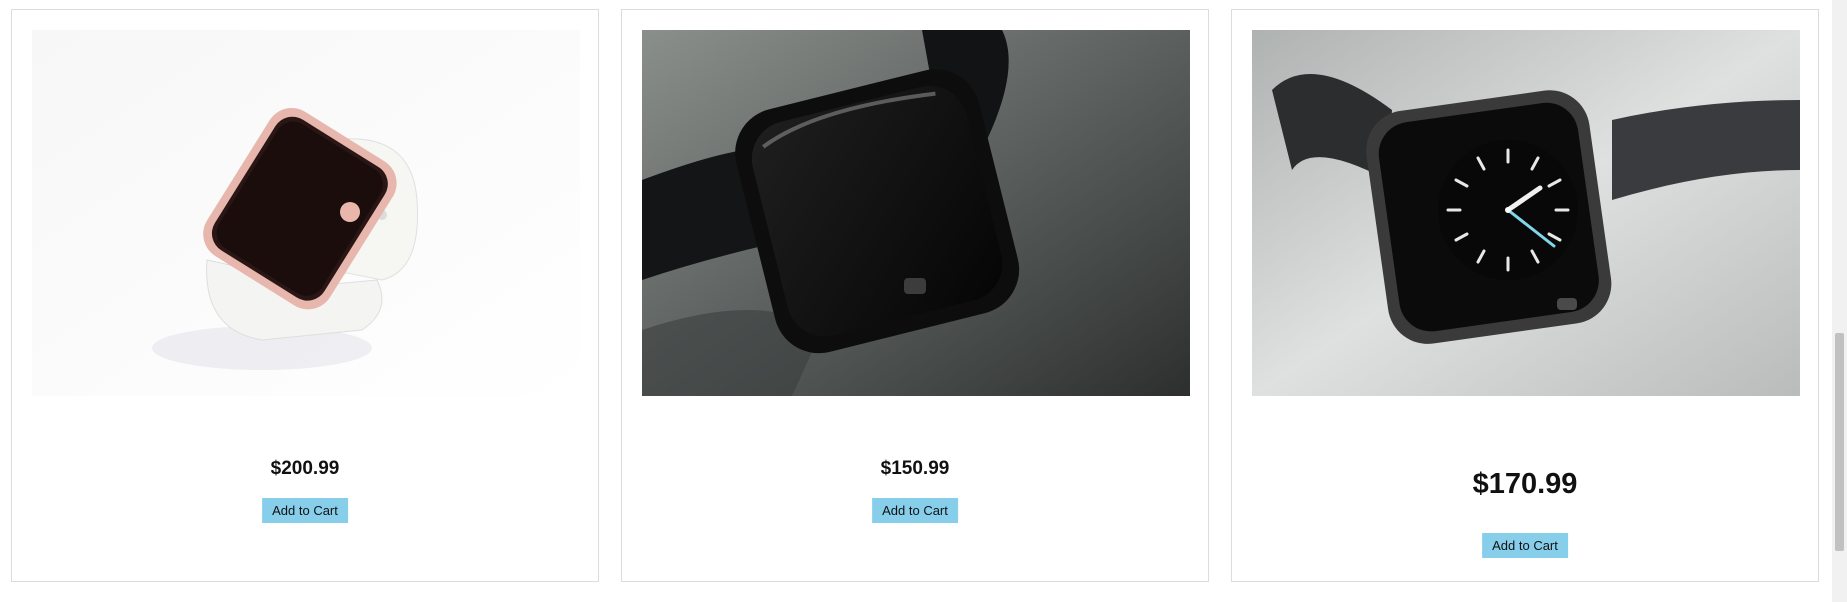  What do you see at coordinates (915, 468) in the screenshot?
I see `product-price: $150.99` at bounding box center [915, 468].